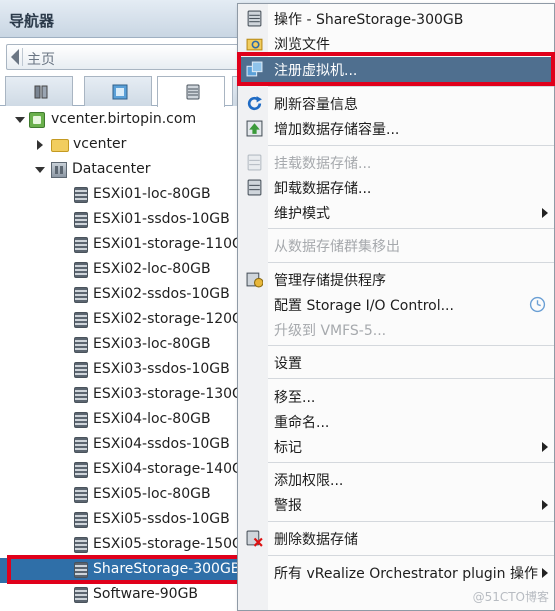 The height and width of the screenshot is (611, 555). What do you see at coordinates (396, 103) in the screenshot?
I see `menu-item-refresh-capacity: 刷新容量信息` at bounding box center [396, 103].